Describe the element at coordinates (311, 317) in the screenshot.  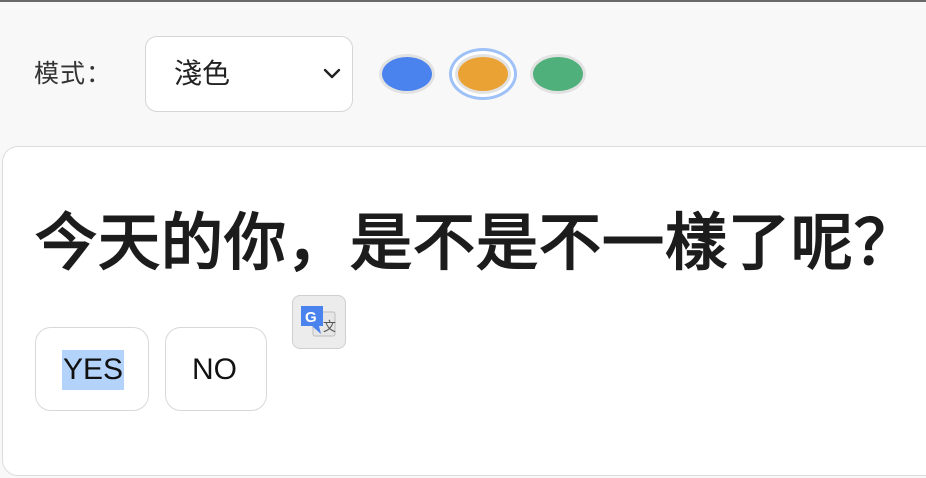
I see `svg-text: G` at that location.